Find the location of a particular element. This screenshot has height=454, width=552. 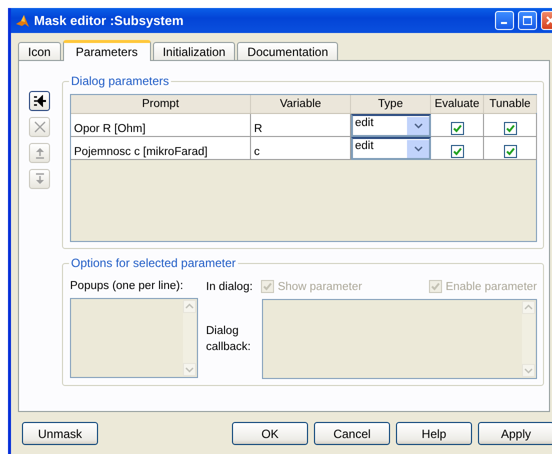

tab: Initialization is located at coordinates (194, 51).